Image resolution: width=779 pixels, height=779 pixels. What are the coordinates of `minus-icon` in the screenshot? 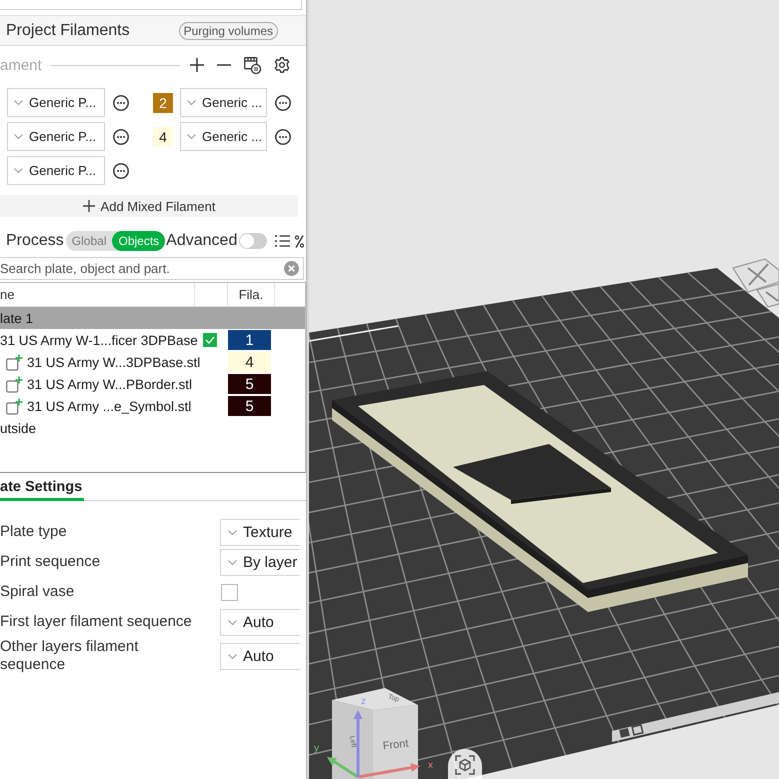 It's located at (224, 65).